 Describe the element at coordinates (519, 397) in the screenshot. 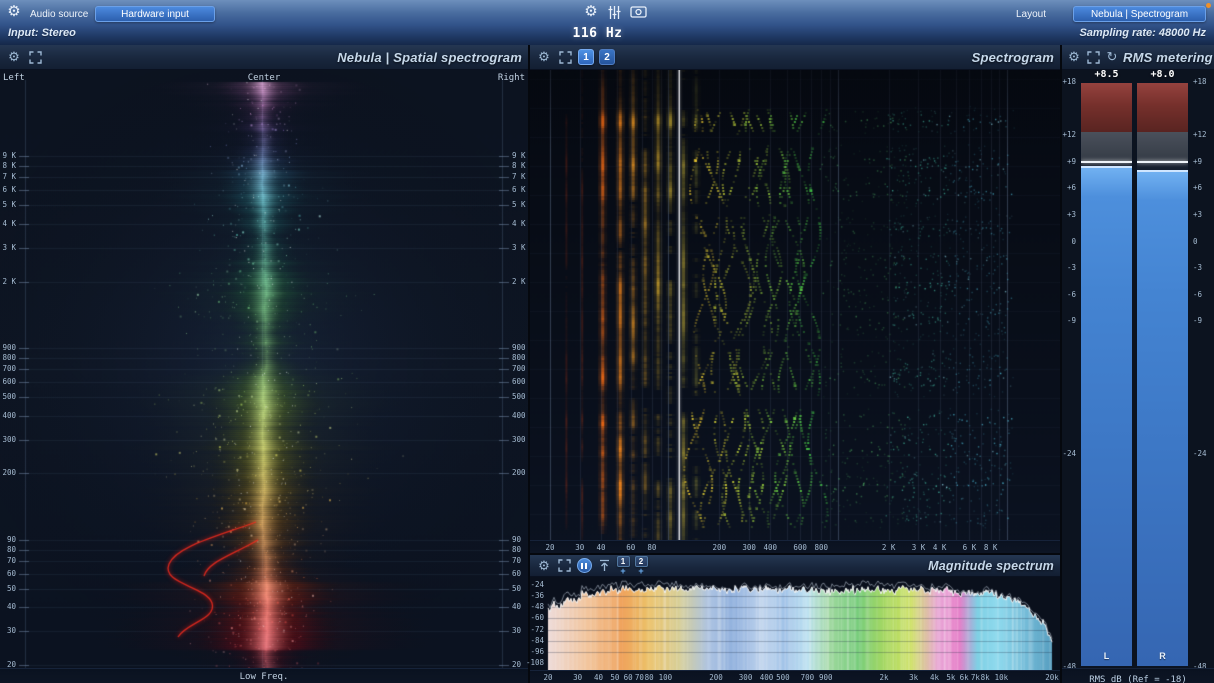

I see `freq-tick-label: 500` at that location.